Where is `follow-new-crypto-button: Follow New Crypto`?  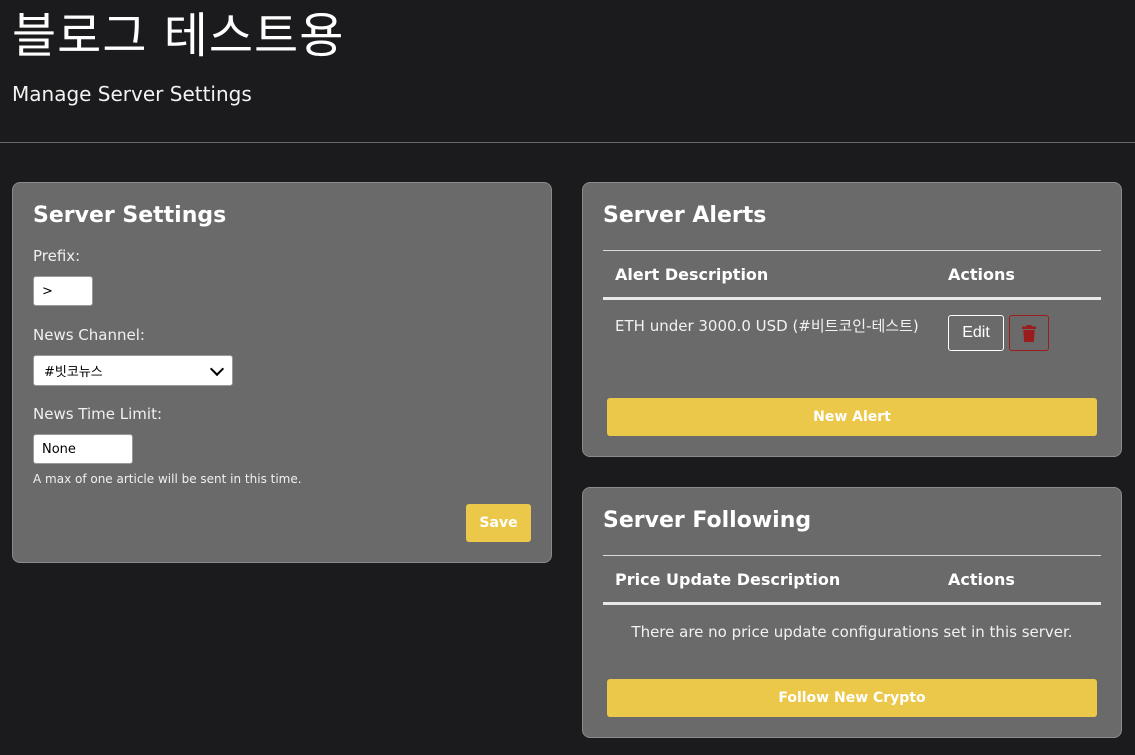 follow-new-crypto-button: Follow New Crypto is located at coordinates (852, 698).